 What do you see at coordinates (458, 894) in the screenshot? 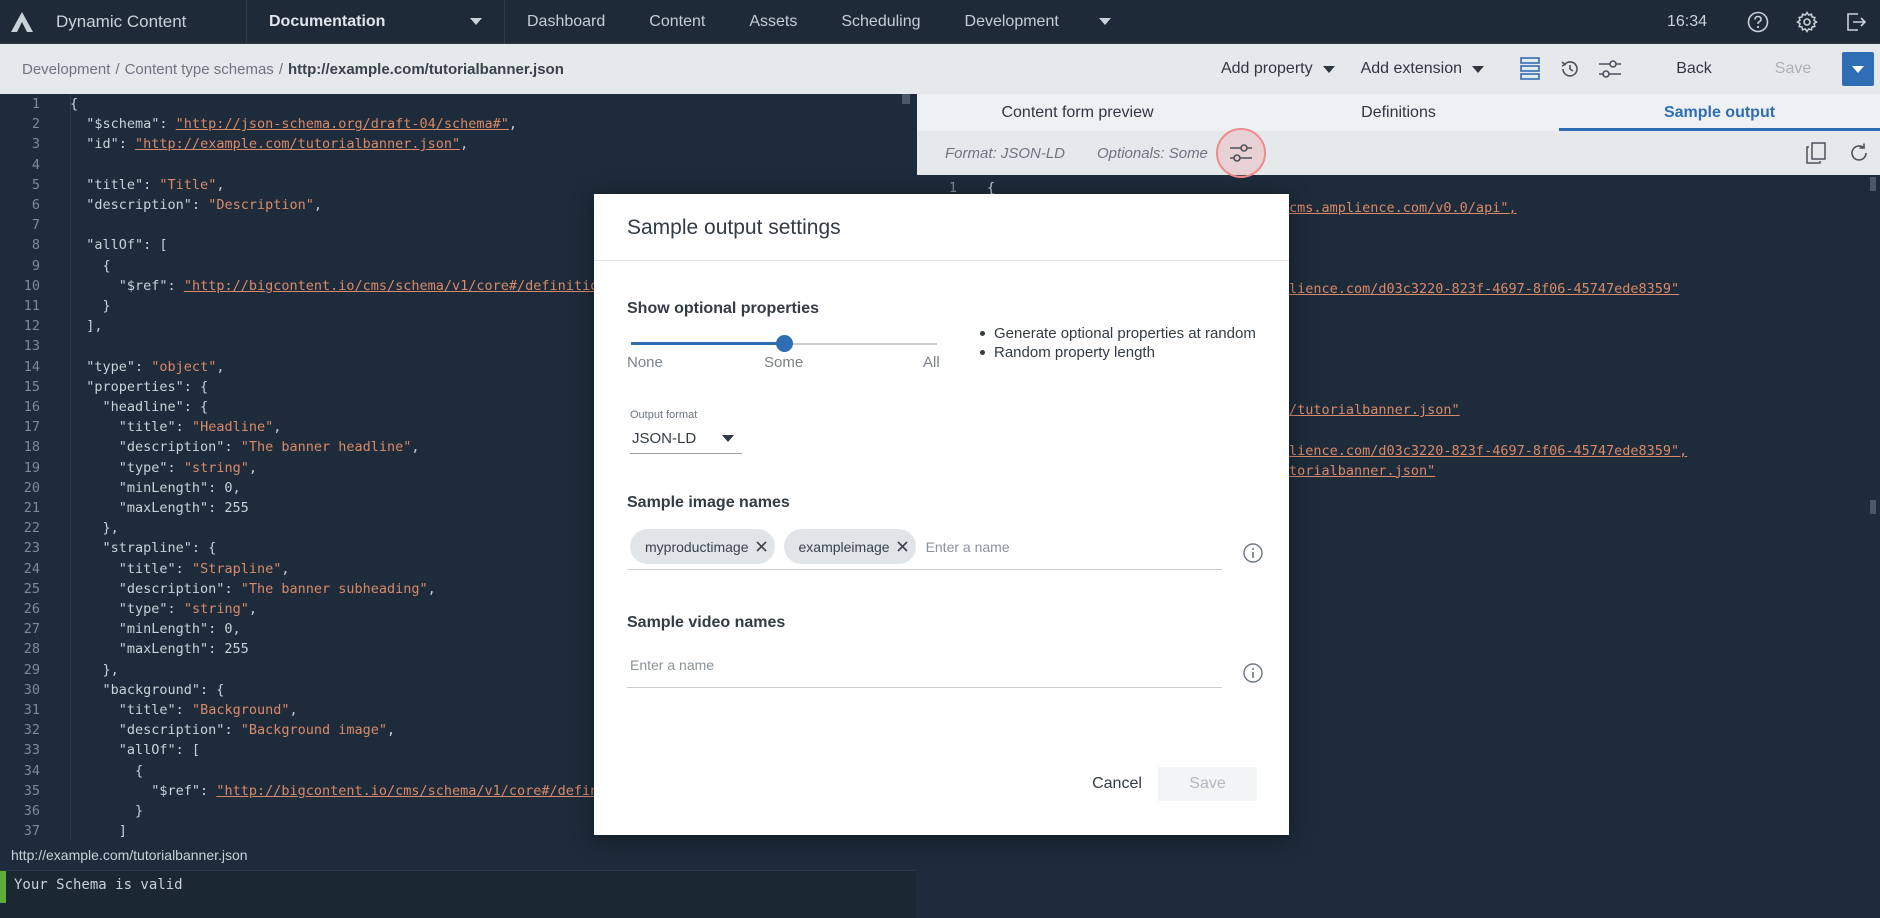
I see `validation-bar: Your Schema is valid` at bounding box center [458, 894].